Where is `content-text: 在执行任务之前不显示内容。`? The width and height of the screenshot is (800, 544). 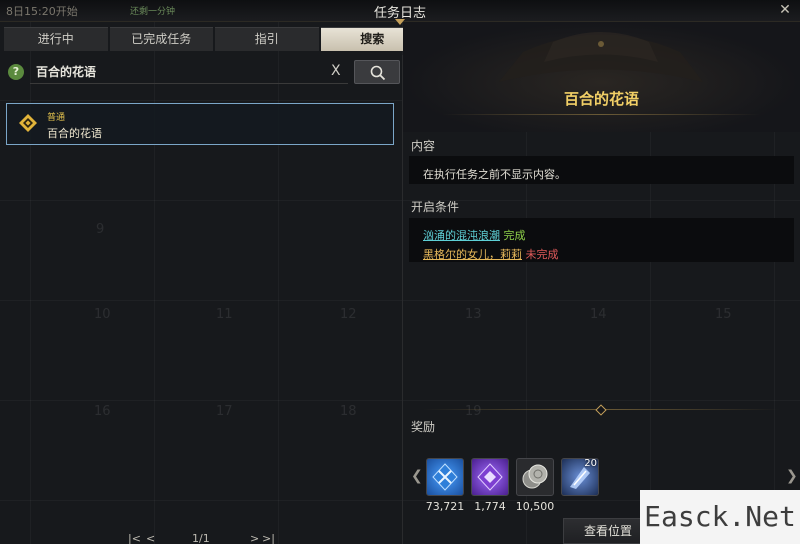
content-text: 在执行任务之前不显示内容。 is located at coordinates (494, 174).